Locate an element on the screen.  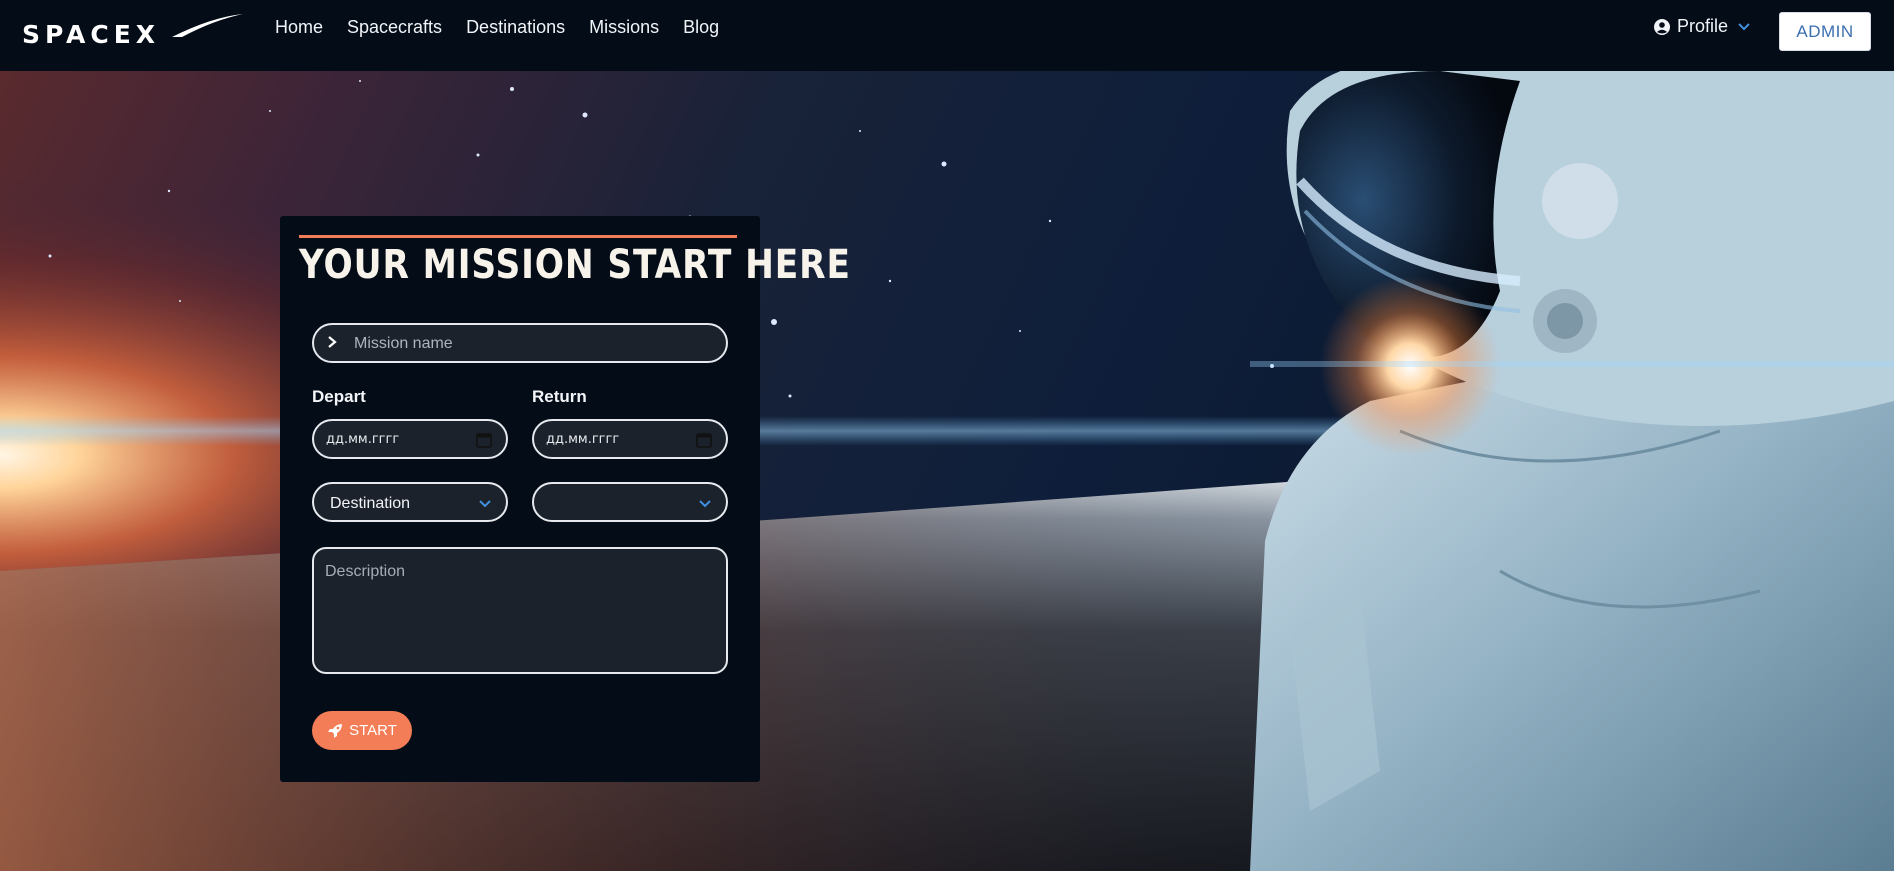
nav-link-blog: Blog is located at coordinates (701, 27).